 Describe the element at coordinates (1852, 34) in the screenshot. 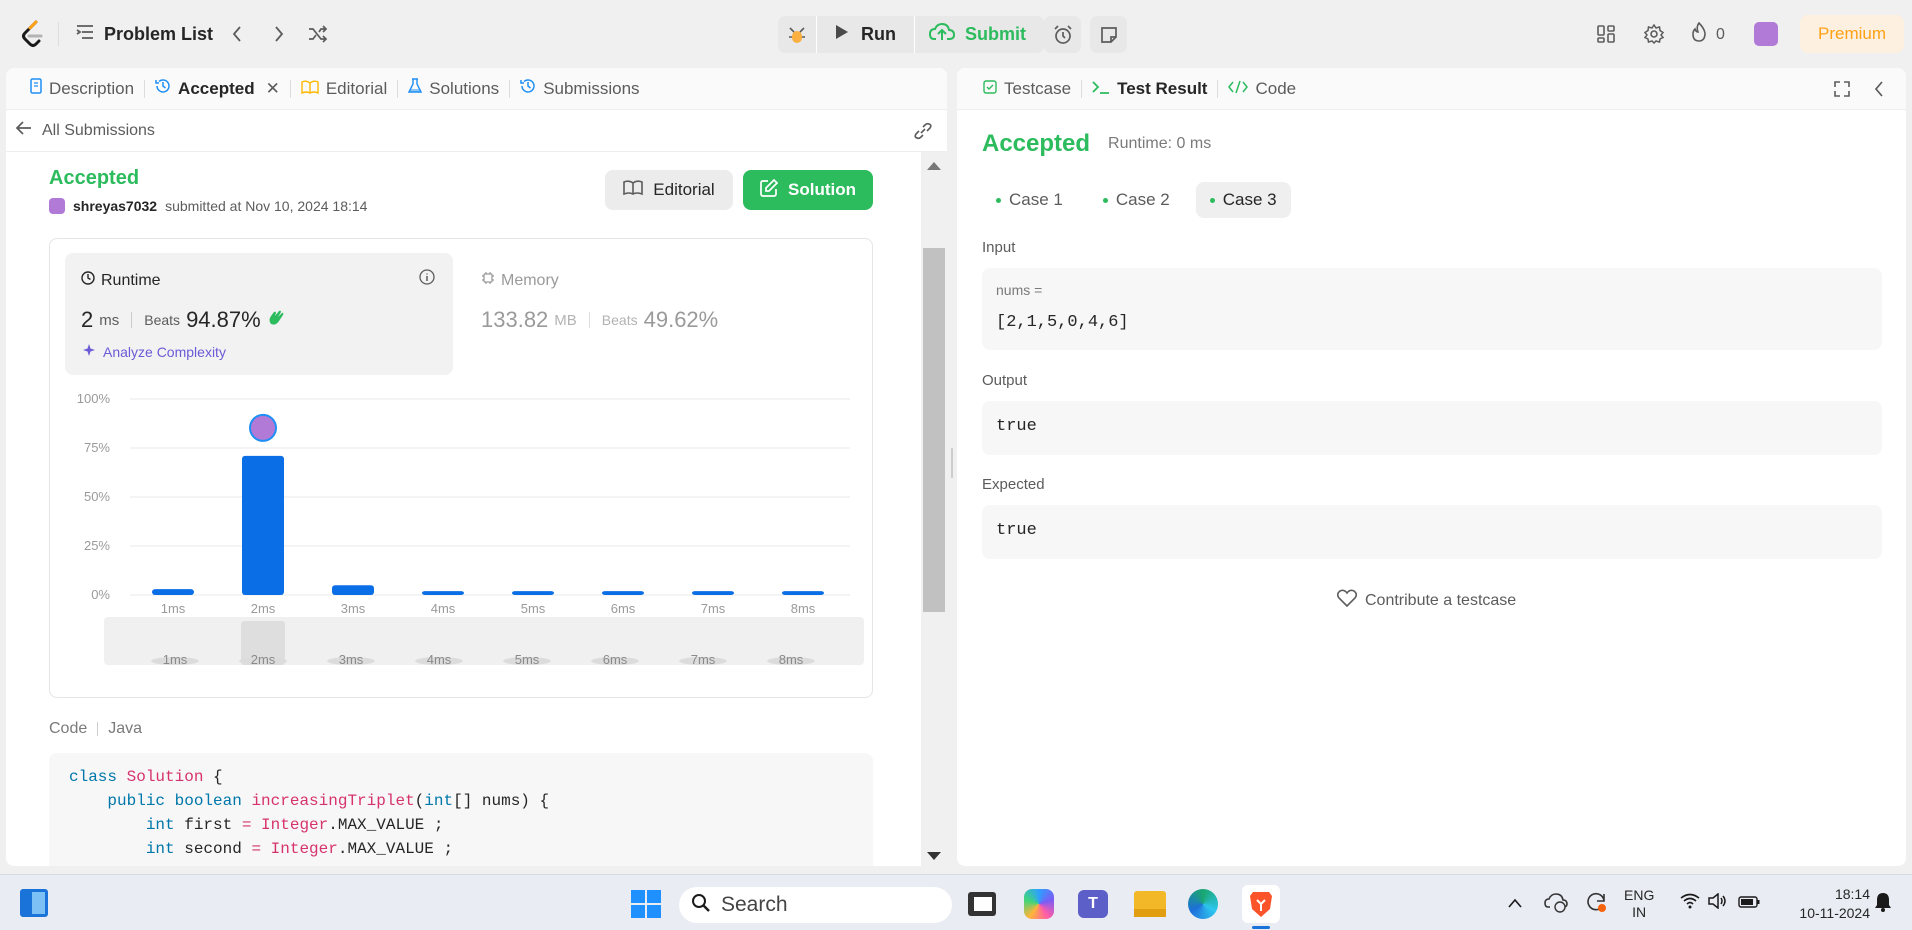

I see `premium-button: Premium` at that location.